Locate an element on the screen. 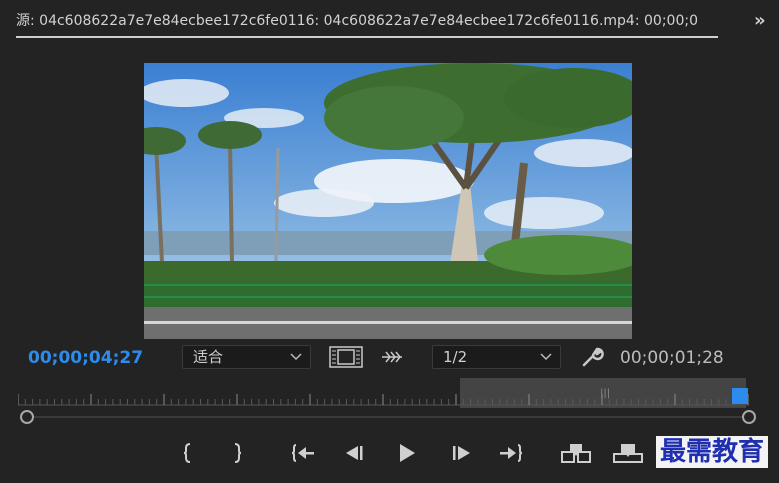 The image size is (779, 483). tab-underline is located at coordinates (367, 37).